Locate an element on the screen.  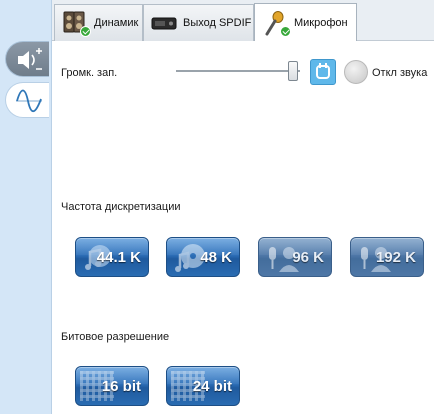
sample-rate-44-1-button: 44.1 K is located at coordinates (112, 257).